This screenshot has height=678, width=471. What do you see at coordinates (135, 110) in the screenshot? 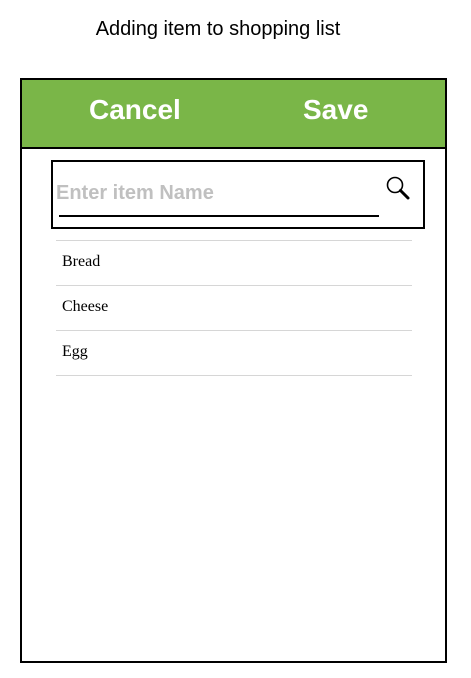
I see `cancel-button: Cancel` at bounding box center [135, 110].